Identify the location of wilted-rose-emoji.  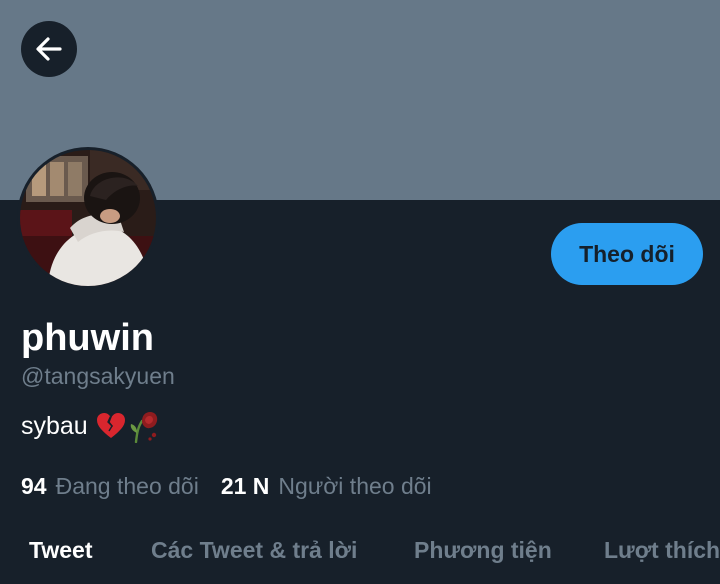
(143, 427).